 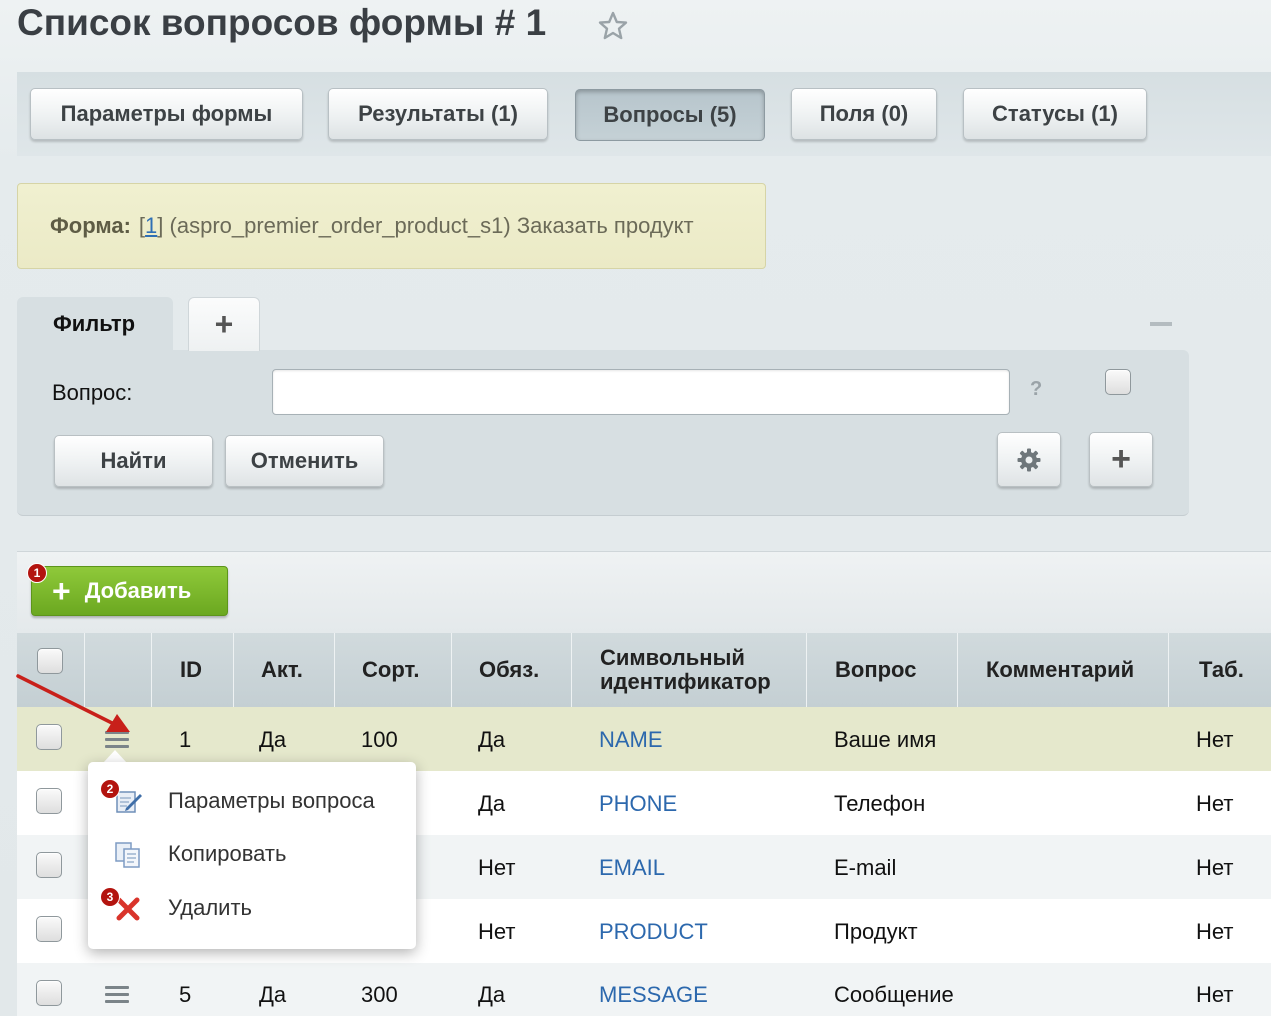 I want to click on cell-id: 1, so click(x=185, y=739).